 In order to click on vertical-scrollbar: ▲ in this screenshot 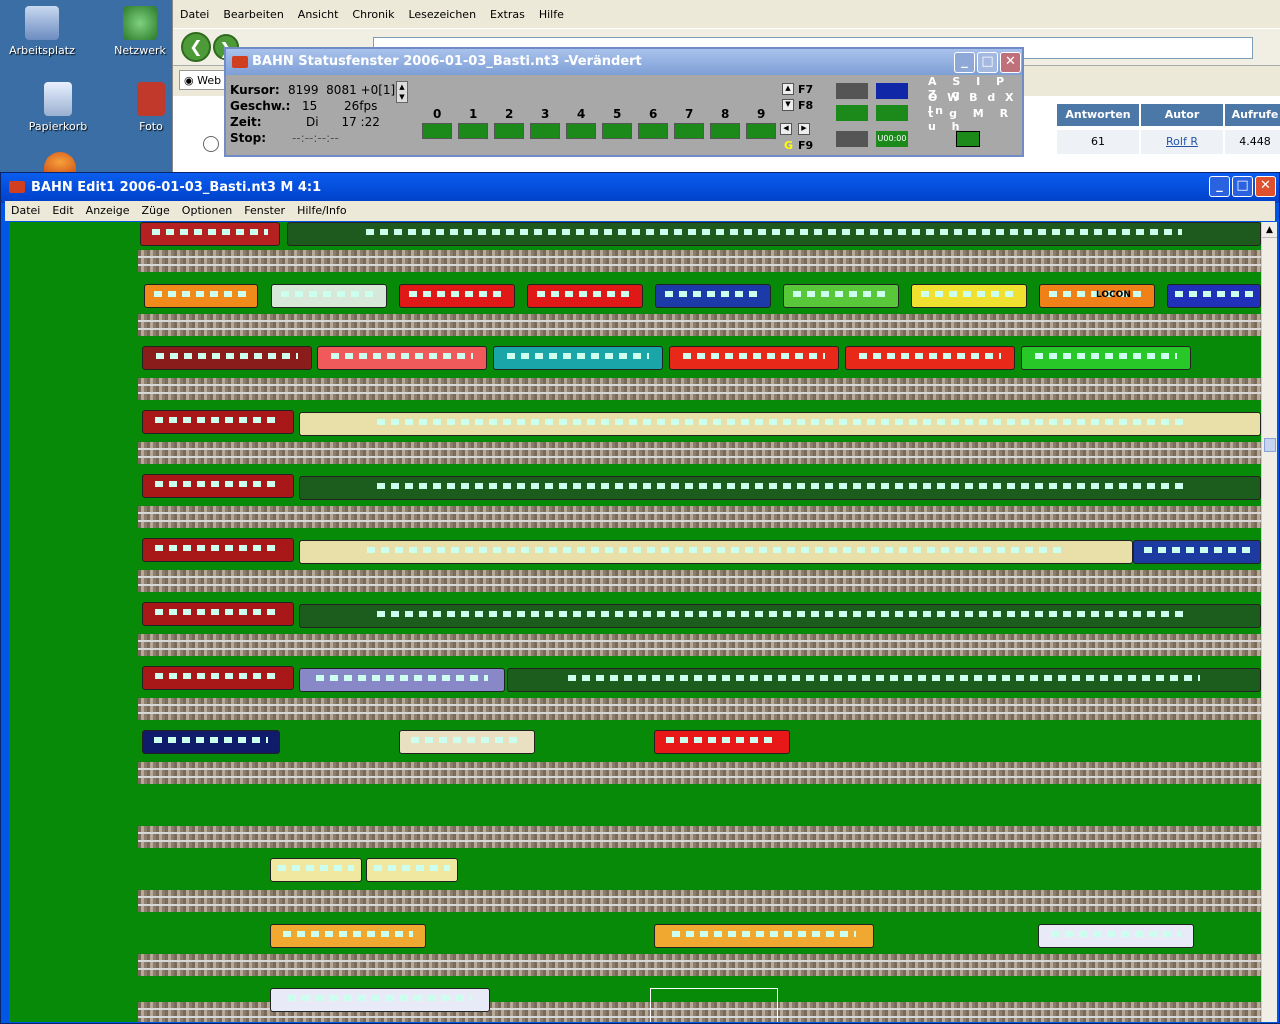, I will do `click(1269, 622)`.